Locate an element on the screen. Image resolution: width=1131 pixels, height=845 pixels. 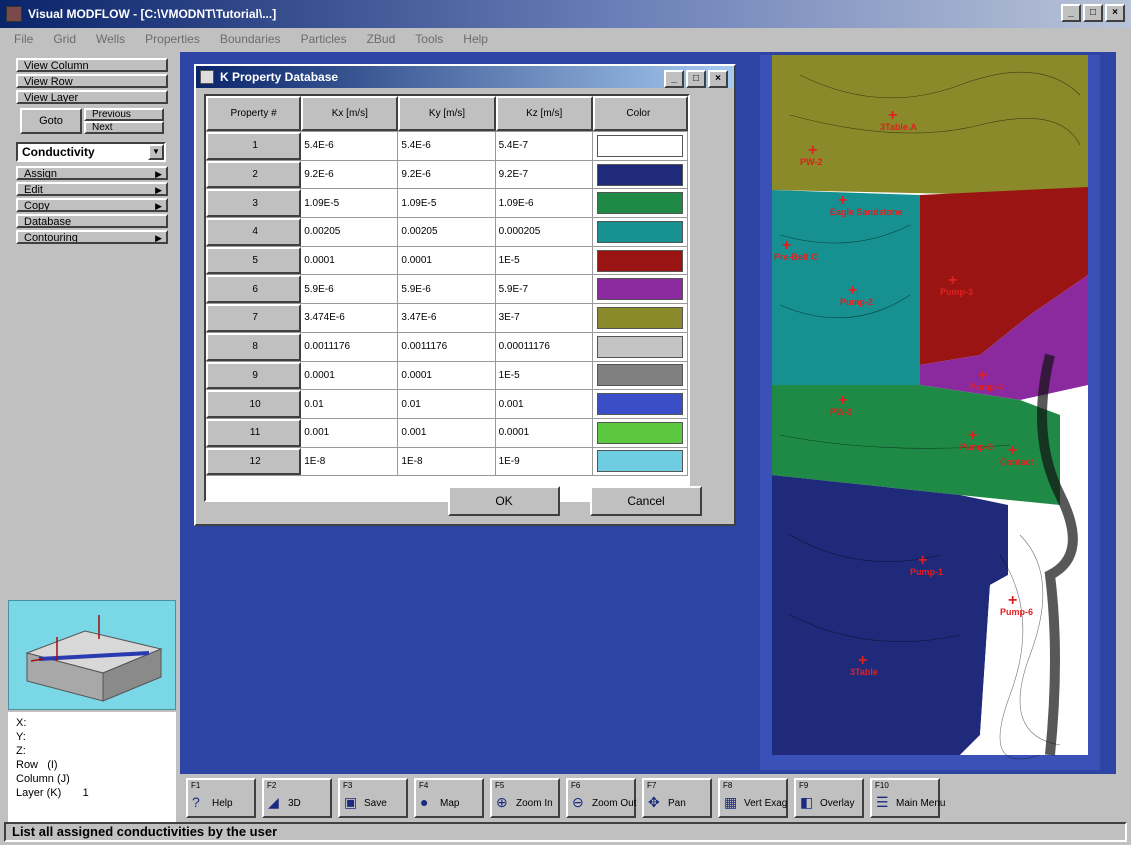
goto-button: Goto is located at coordinates (51, 121).